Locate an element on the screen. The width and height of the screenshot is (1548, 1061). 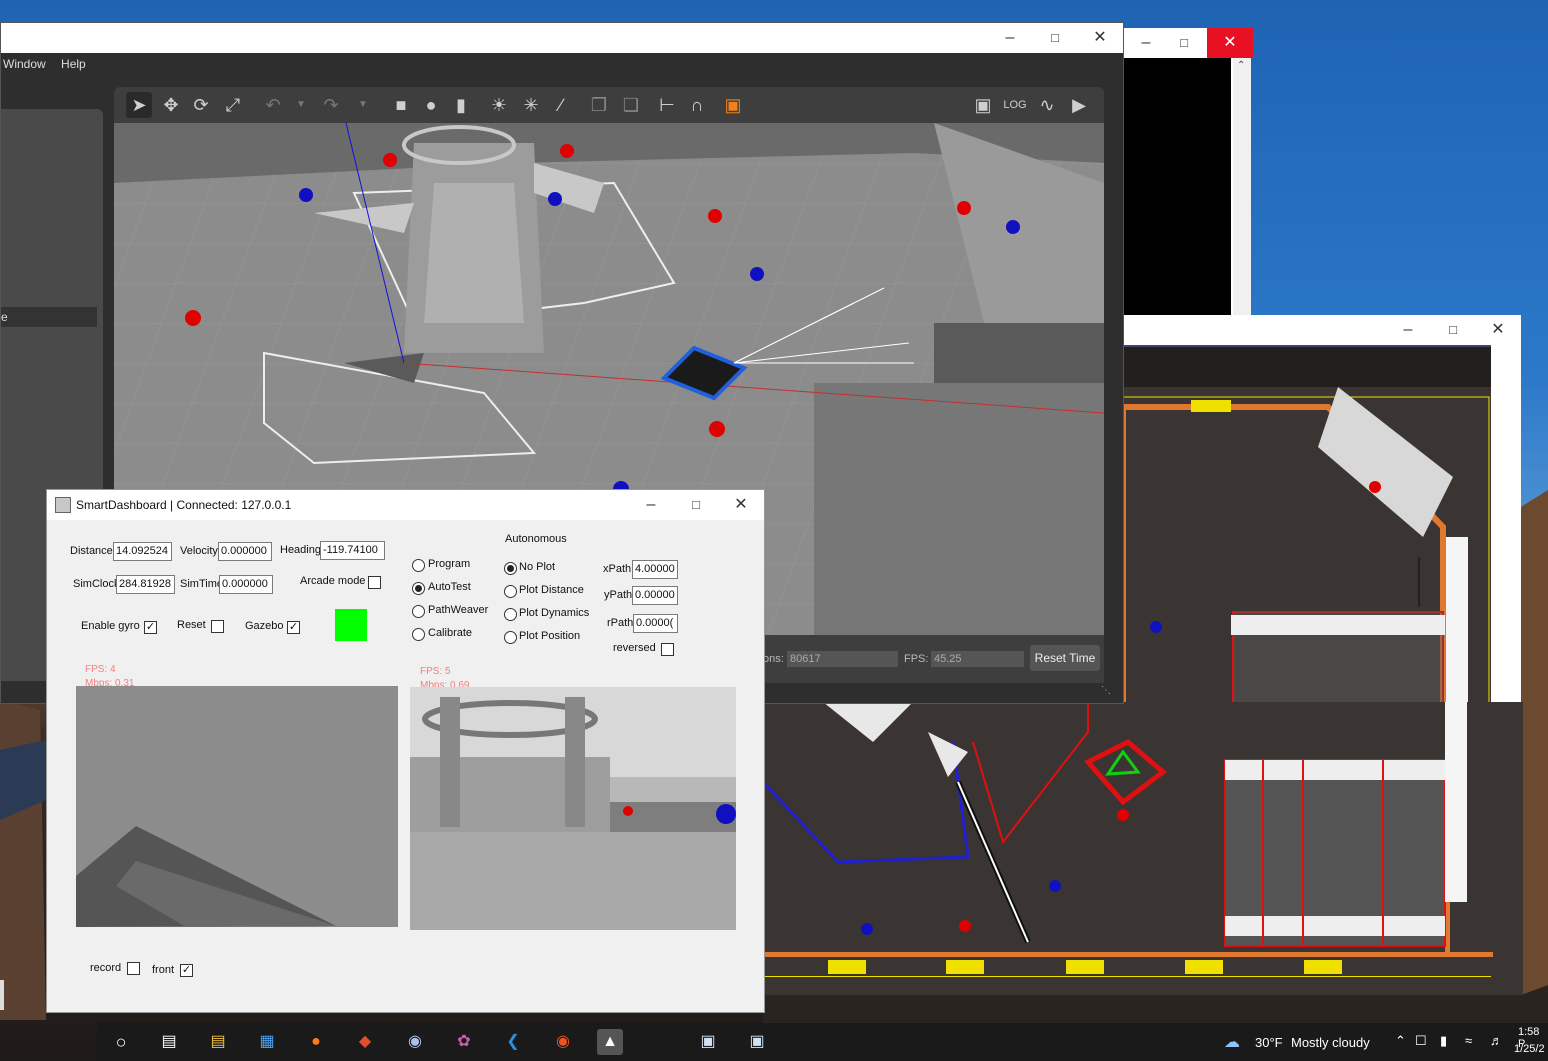
cortana-icon: ○ is located at coordinates (121, 1042).